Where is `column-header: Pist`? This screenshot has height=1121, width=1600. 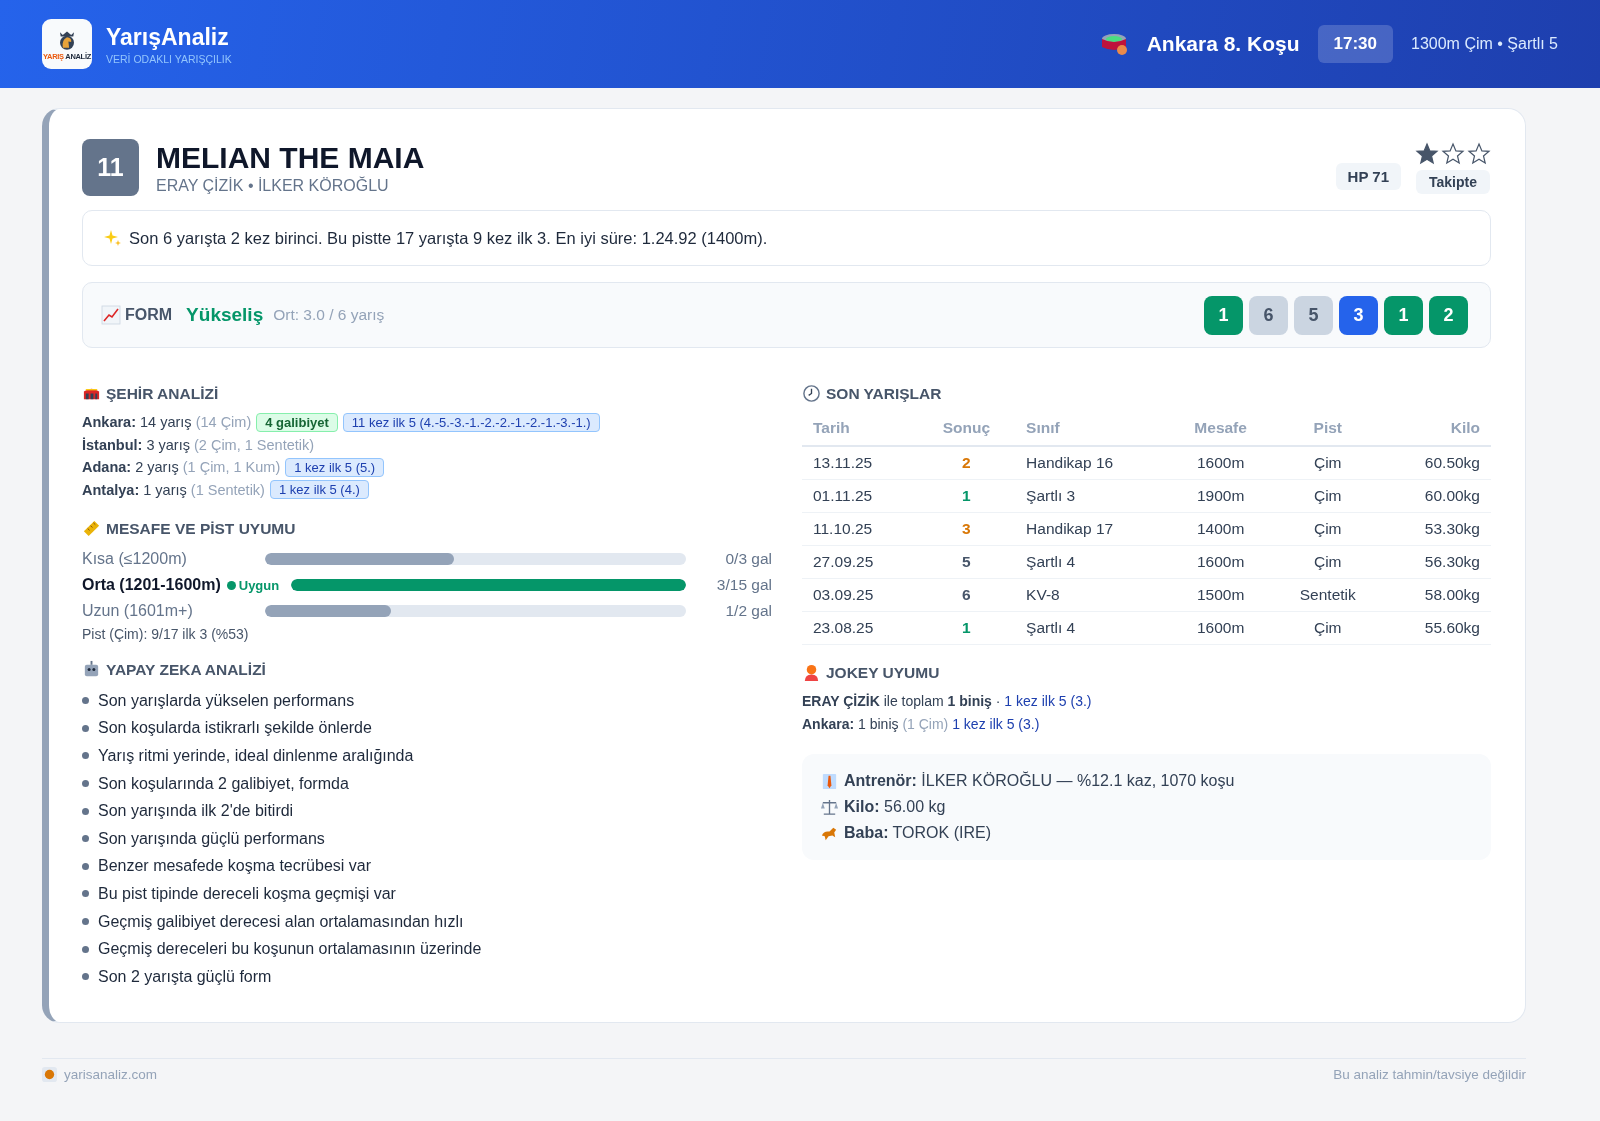 column-header: Pist is located at coordinates (1328, 428).